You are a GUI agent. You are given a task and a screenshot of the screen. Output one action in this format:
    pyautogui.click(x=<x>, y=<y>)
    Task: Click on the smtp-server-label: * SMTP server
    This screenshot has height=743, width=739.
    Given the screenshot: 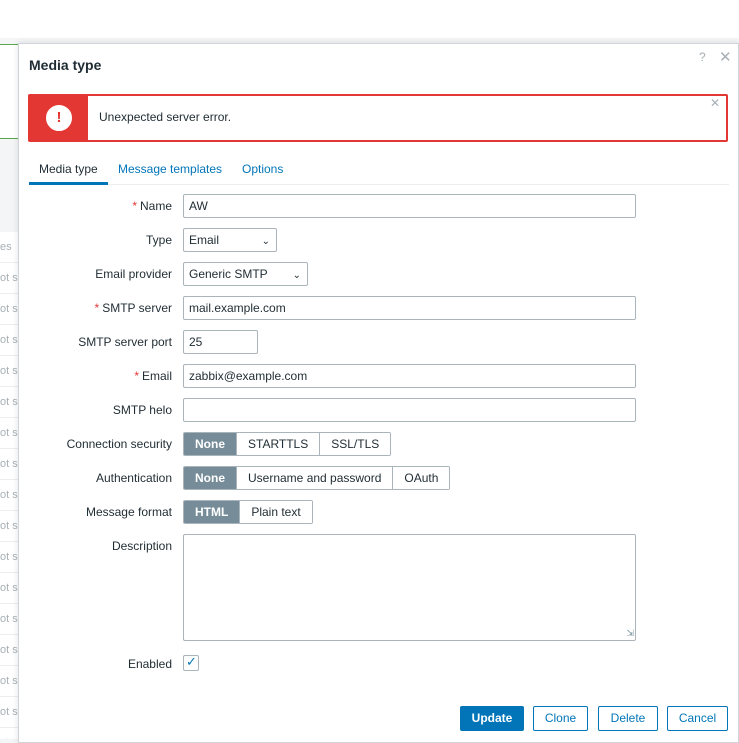 What is the action you would take?
    pyautogui.click(x=133, y=308)
    